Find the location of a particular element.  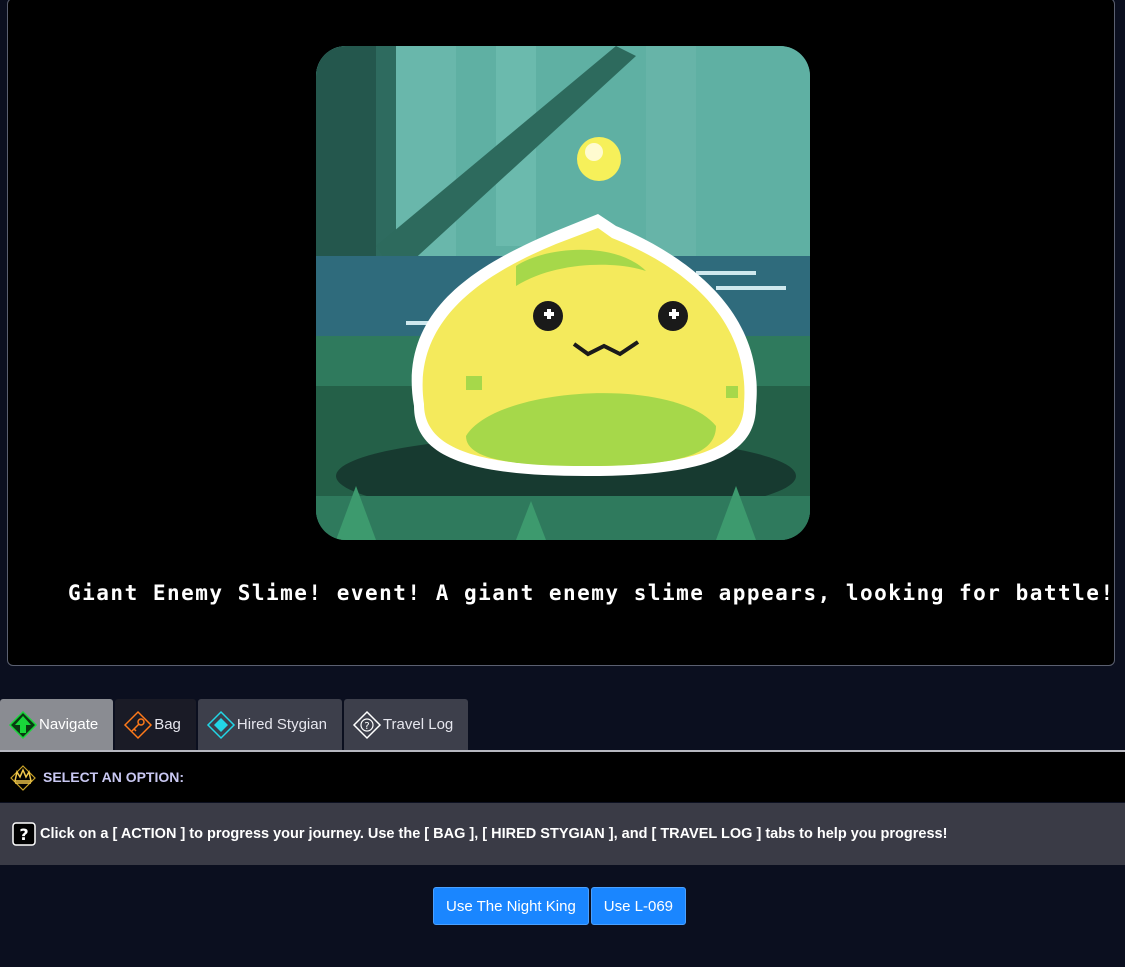

question-icon: ? is located at coordinates (24, 834).